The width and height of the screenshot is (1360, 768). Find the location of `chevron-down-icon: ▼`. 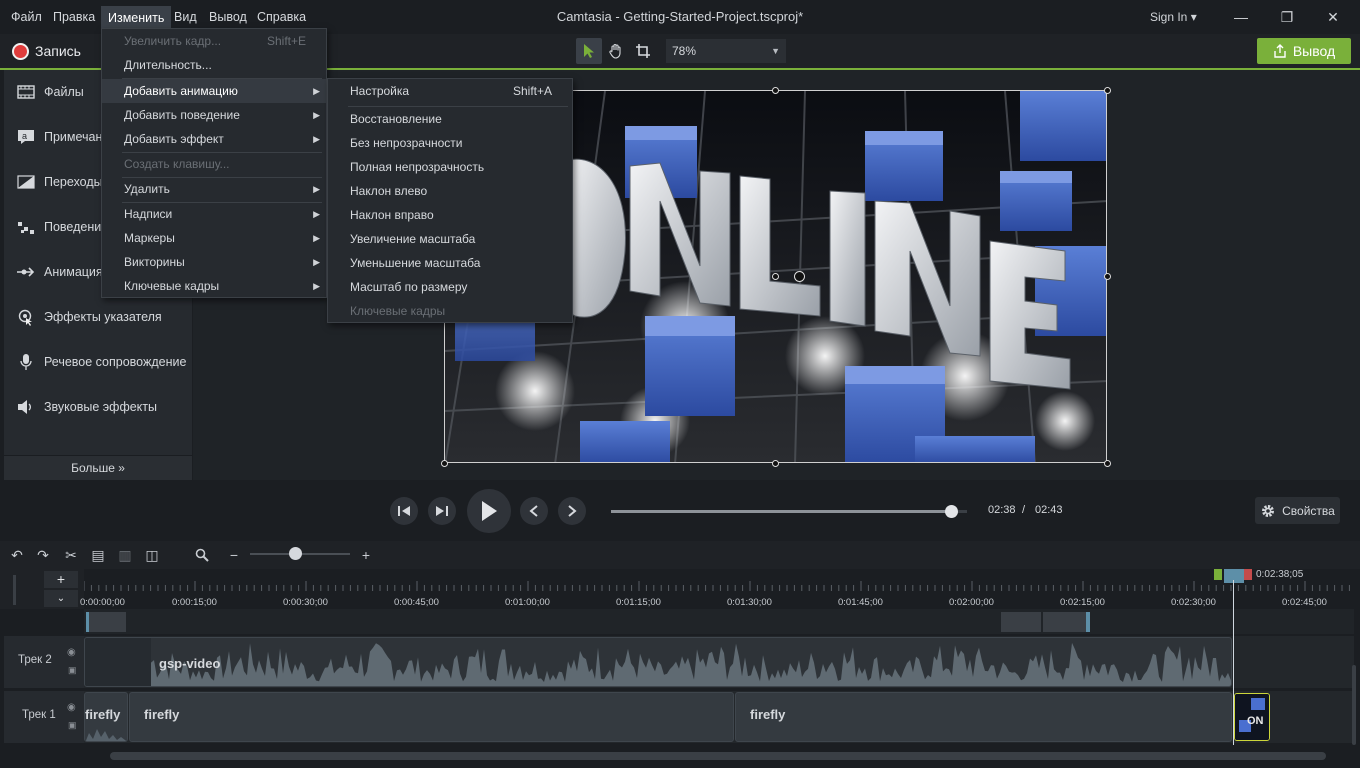

chevron-down-icon: ▼ is located at coordinates (775, 51).